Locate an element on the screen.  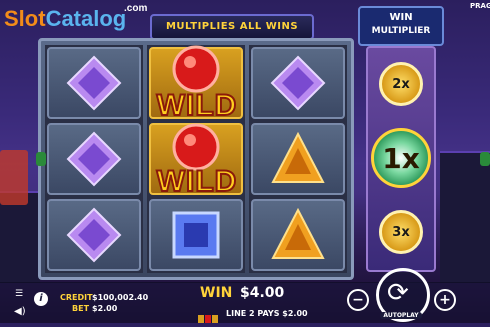
win-multiplier-header: WIN MULTIPLIER is located at coordinates (401, 26).